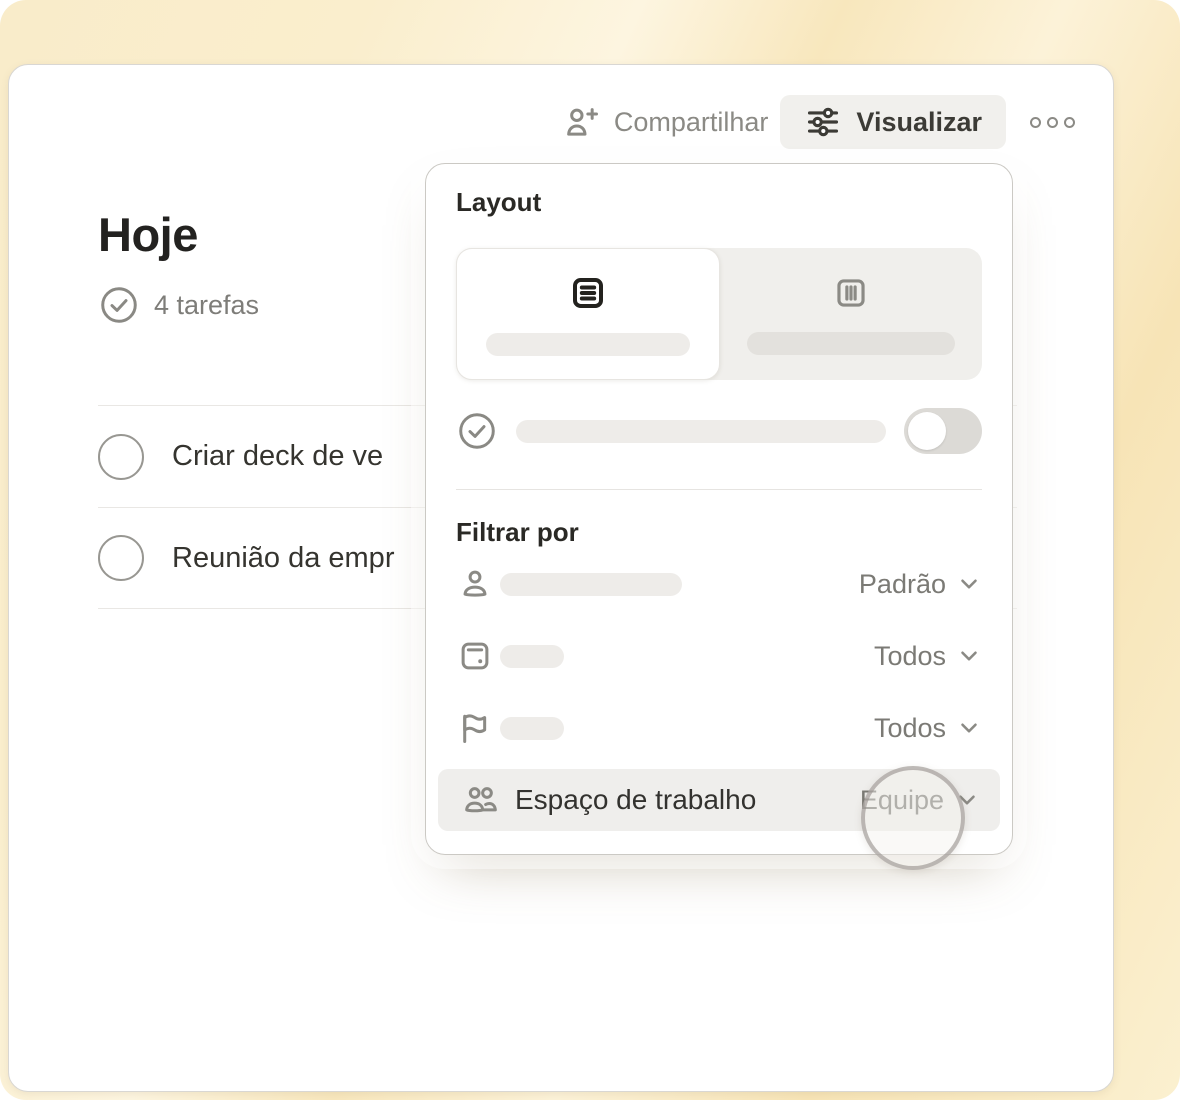 The width and height of the screenshot is (1180, 1100). What do you see at coordinates (701, 431) in the screenshot?
I see `toggle-label-placeholder` at bounding box center [701, 431].